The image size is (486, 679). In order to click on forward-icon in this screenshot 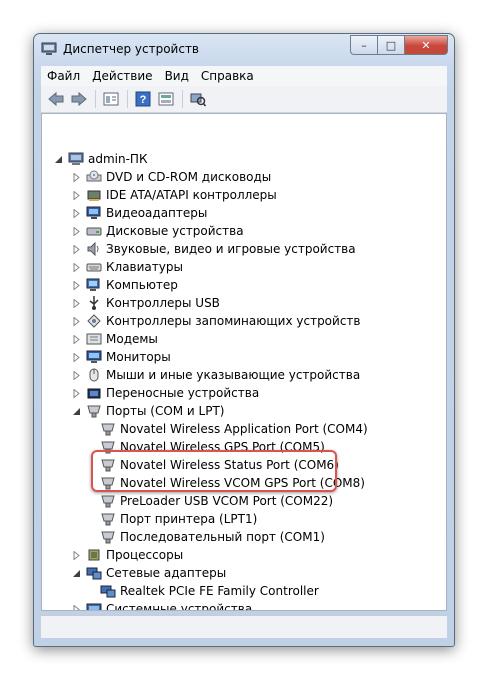, I will do `click(79, 99)`.